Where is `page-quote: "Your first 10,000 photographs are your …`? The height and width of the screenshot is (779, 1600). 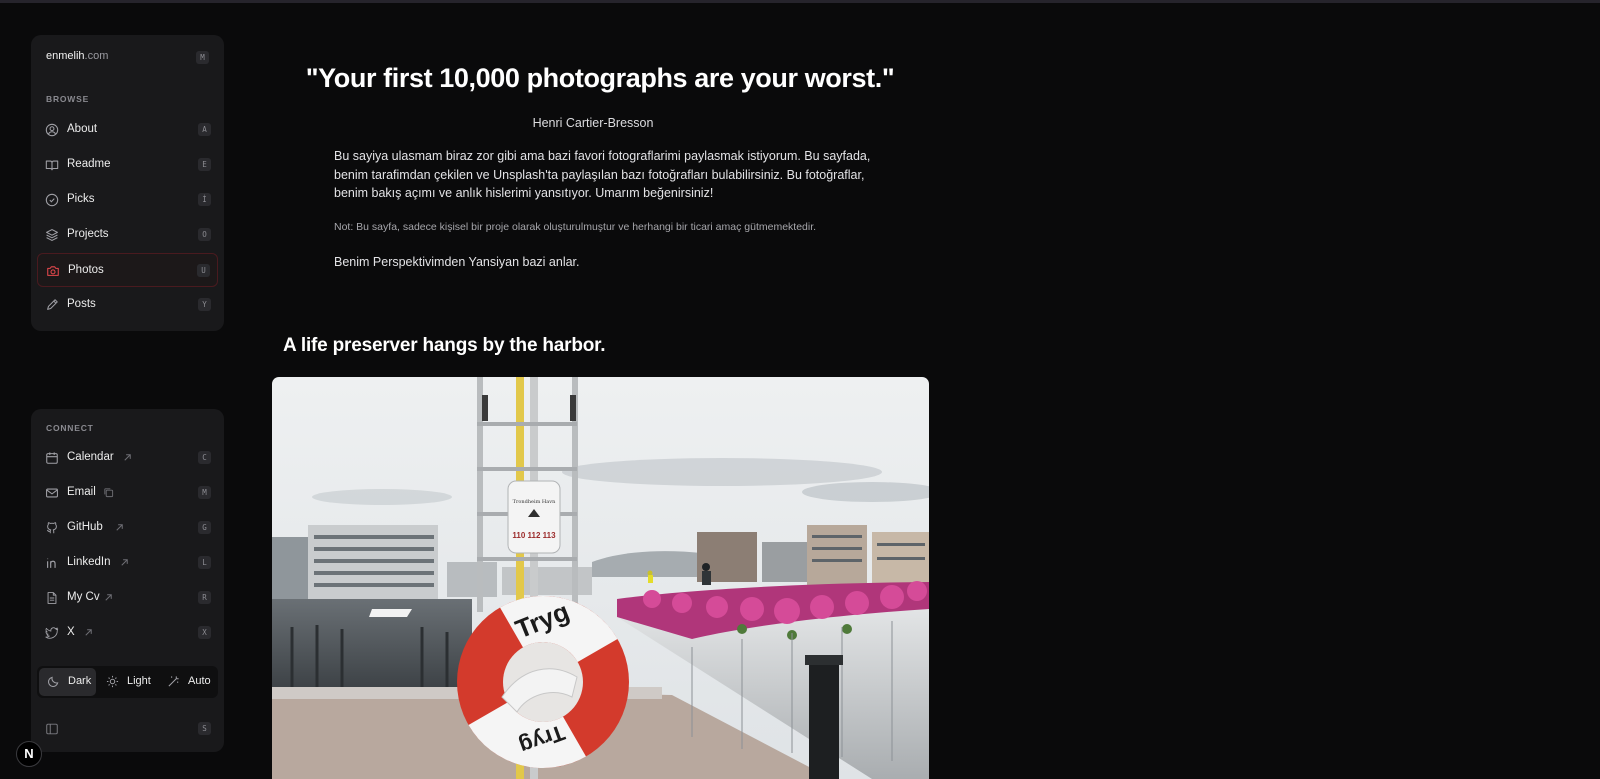 page-quote: "Your first 10,000 photographs are your … is located at coordinates (600, 78).